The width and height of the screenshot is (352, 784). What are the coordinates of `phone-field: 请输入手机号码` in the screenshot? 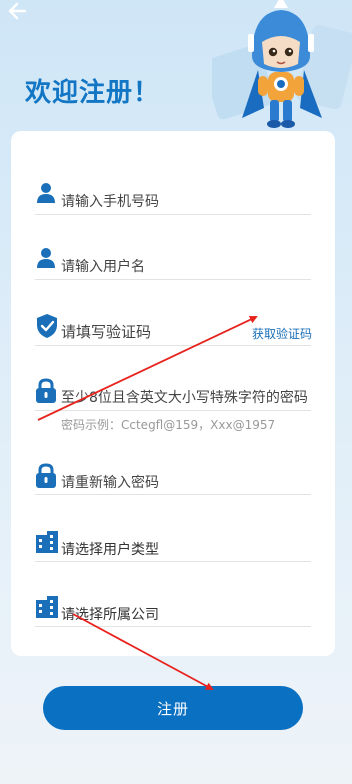 It's located at (173, 199).